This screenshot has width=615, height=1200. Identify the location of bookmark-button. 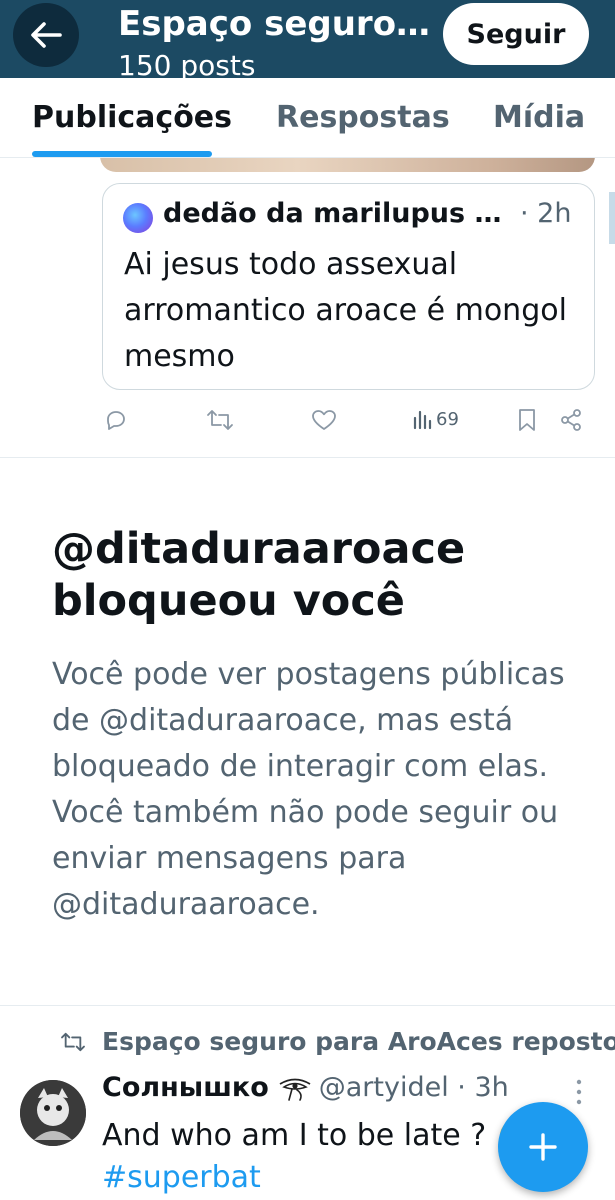
(527, 420).